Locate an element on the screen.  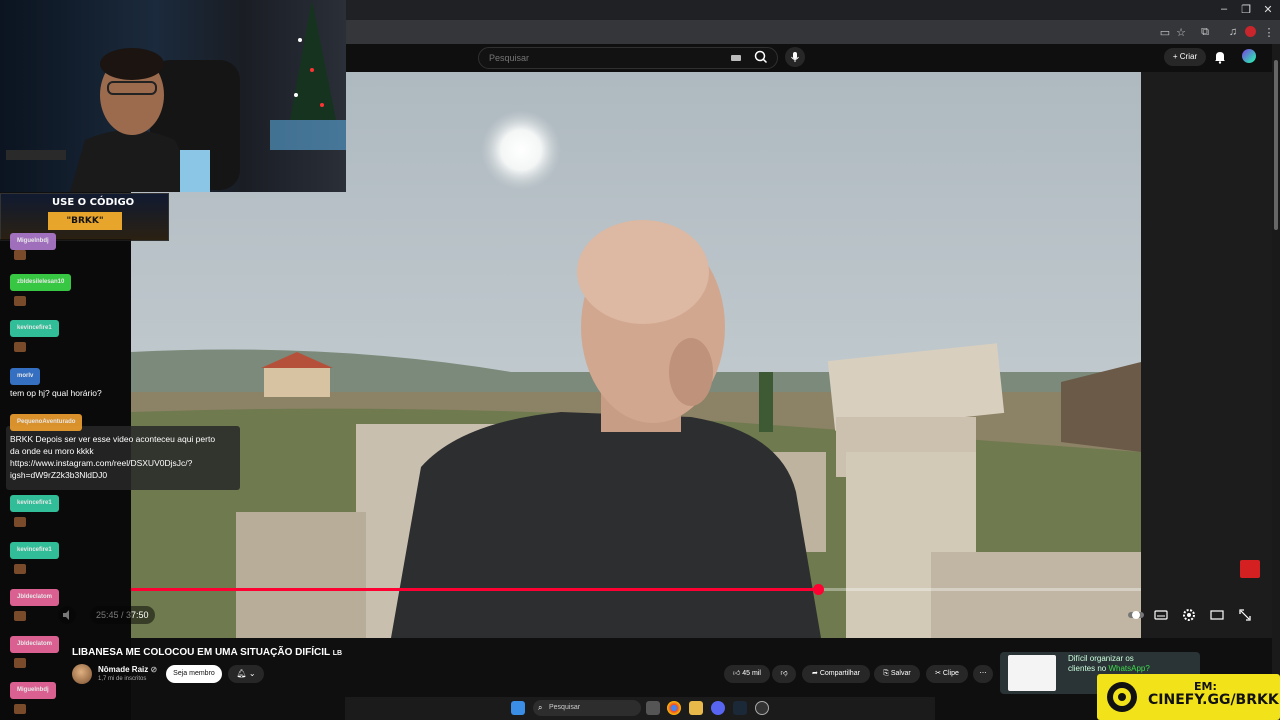
media-controls-icon: ♫ is located at coordinates (1233, 32).